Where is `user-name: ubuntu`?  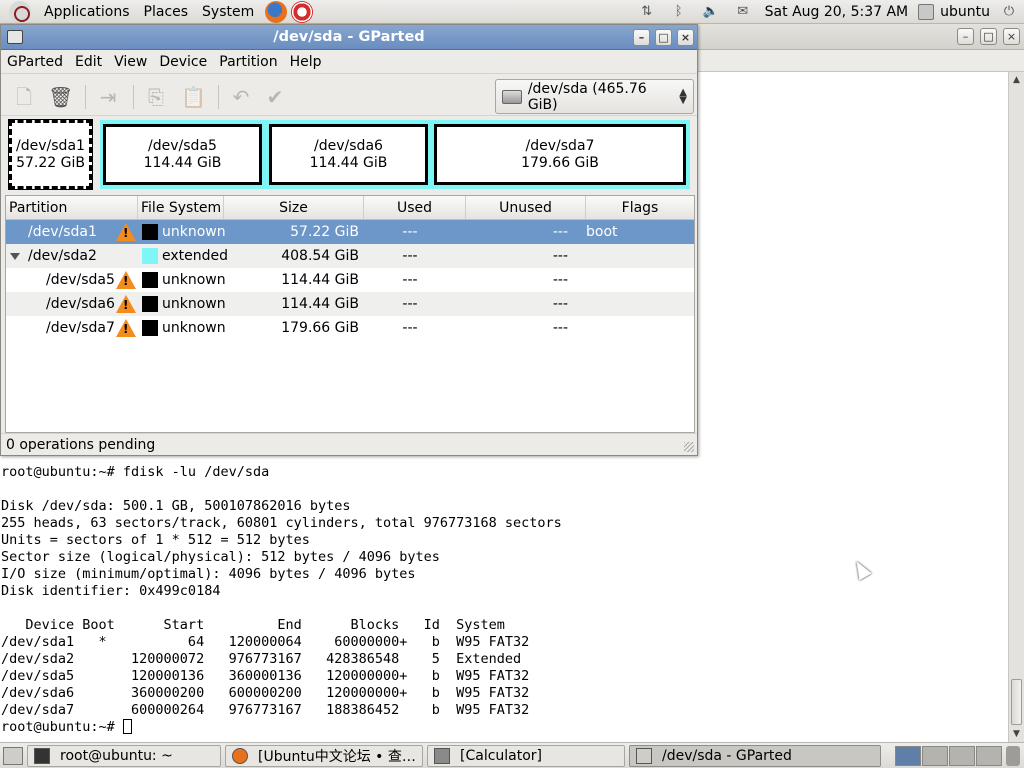 user-name: ubuntu is located at coordinates (965, 12).